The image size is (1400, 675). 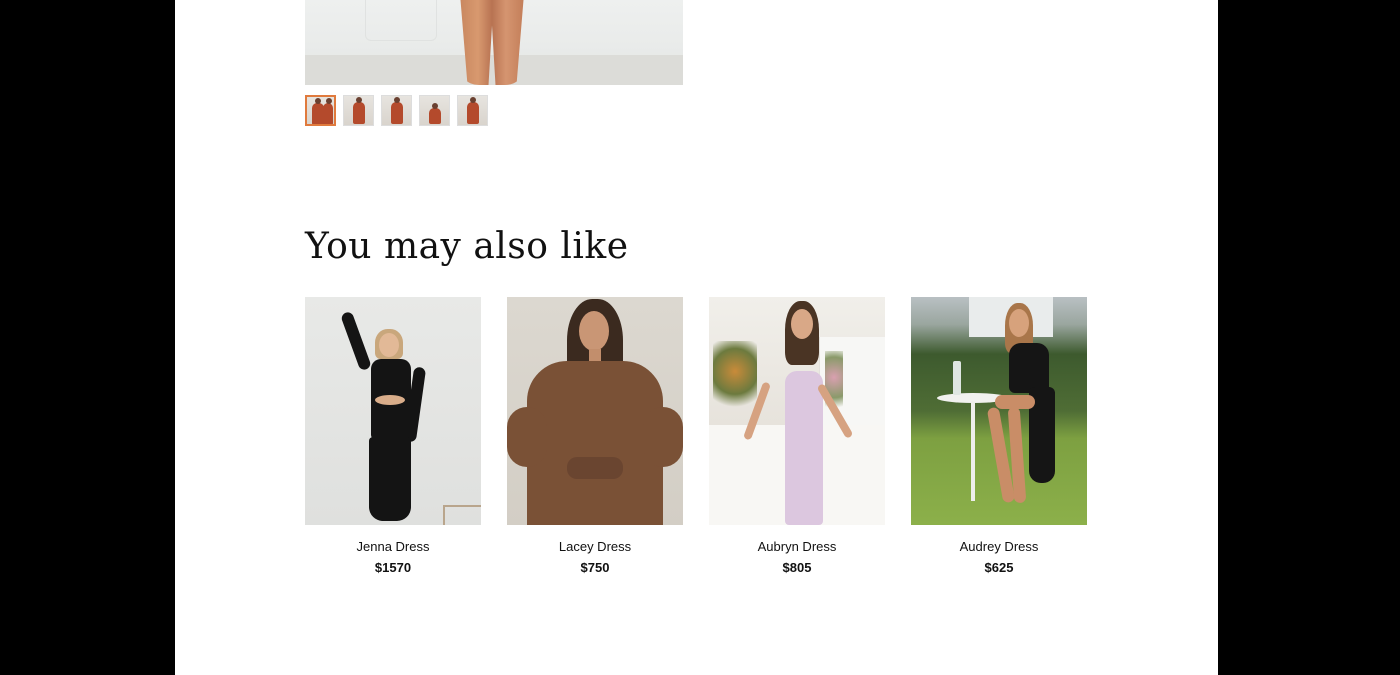 What do you see at coordinates (401, 20) in the screenshot?
I see `photo-wall-panel` at bounding box center [401, 20].